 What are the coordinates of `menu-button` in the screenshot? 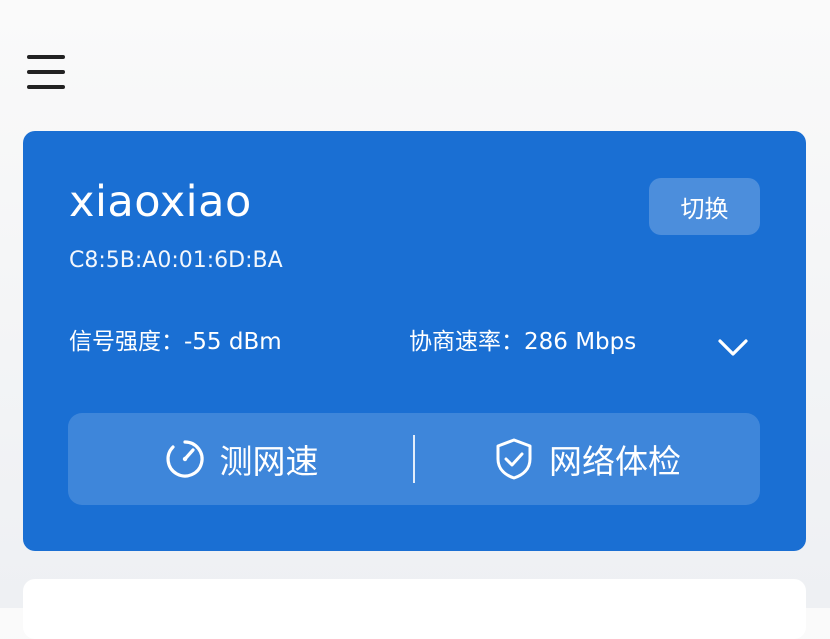 It's located at (46, 72).